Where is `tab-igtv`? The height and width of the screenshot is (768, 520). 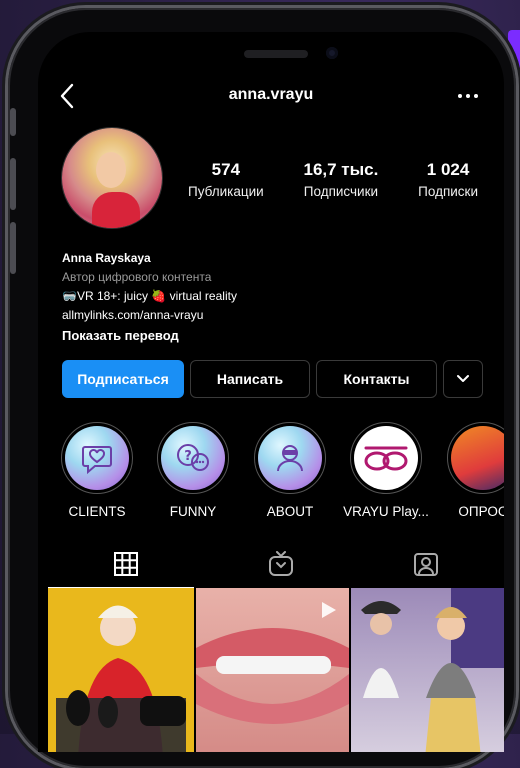
tab-igtv is located at coordinates (280, 564).